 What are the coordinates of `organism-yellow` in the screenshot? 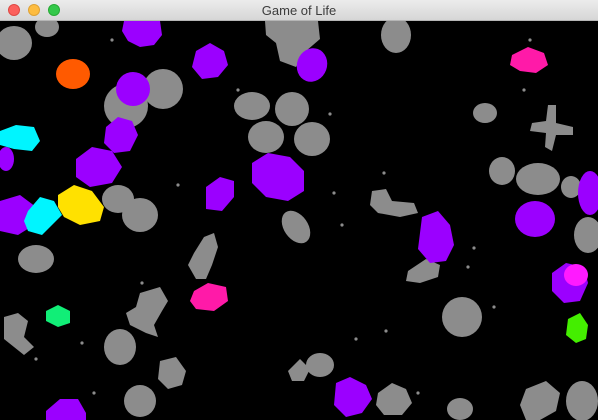 It's located at (81, 205).